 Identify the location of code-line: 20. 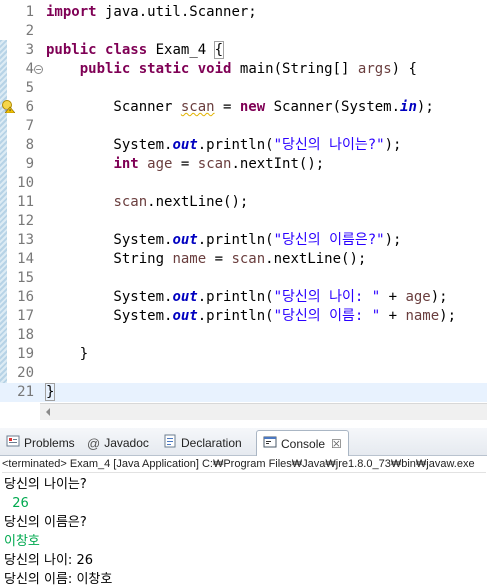
(243, 373).